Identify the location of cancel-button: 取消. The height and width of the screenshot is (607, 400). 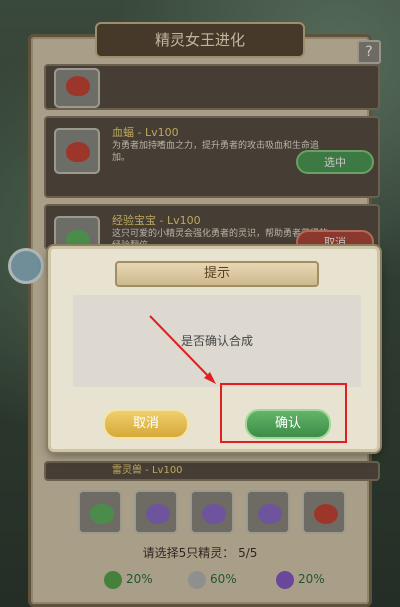
(146, 424).